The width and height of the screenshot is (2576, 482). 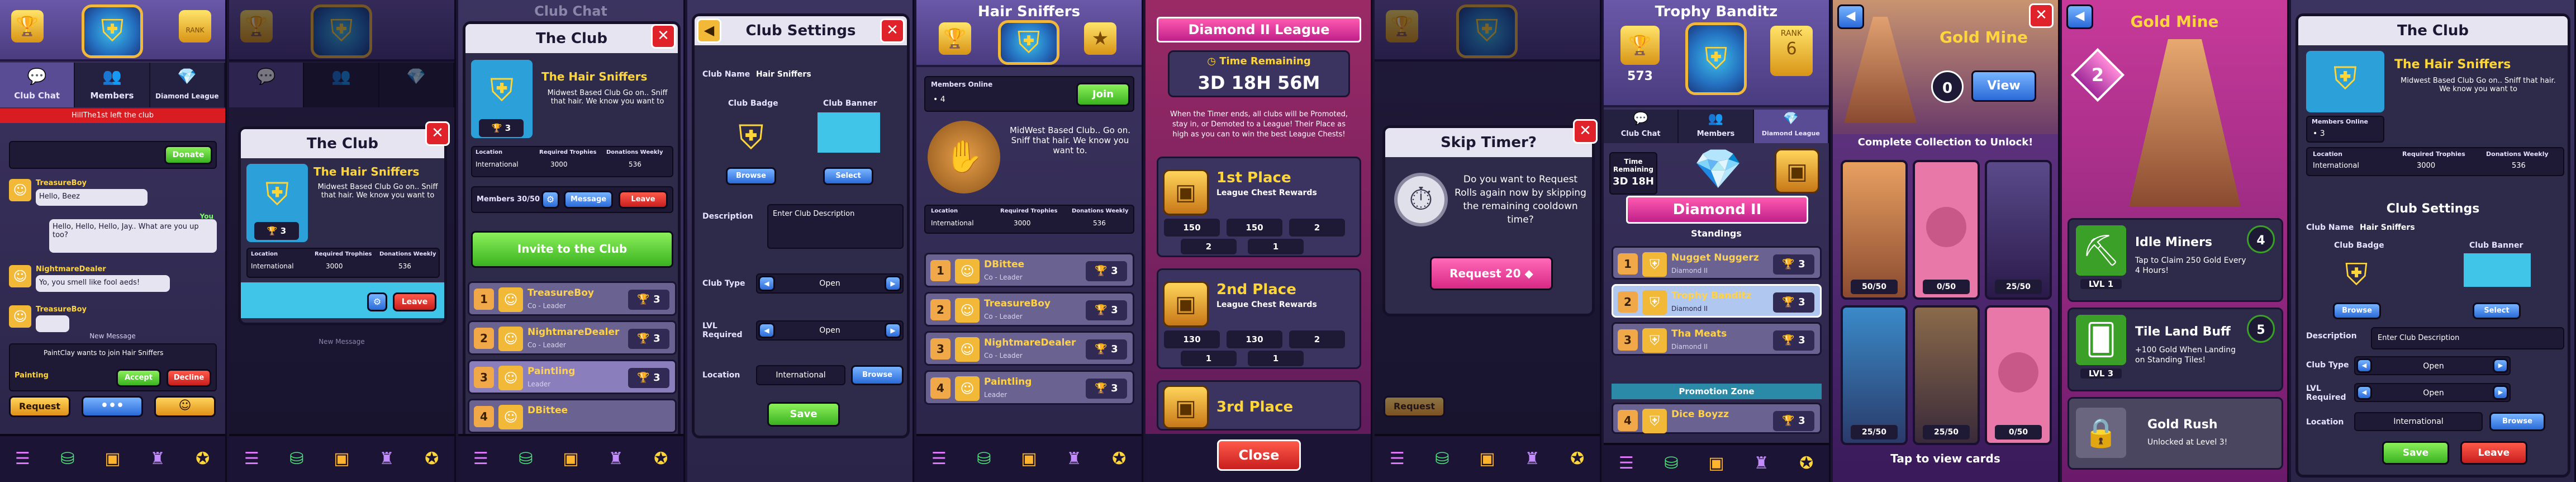 I want to click on member-row: 3 ☺ Paintling Leader 🏆 3, so click(x=573, y=377).